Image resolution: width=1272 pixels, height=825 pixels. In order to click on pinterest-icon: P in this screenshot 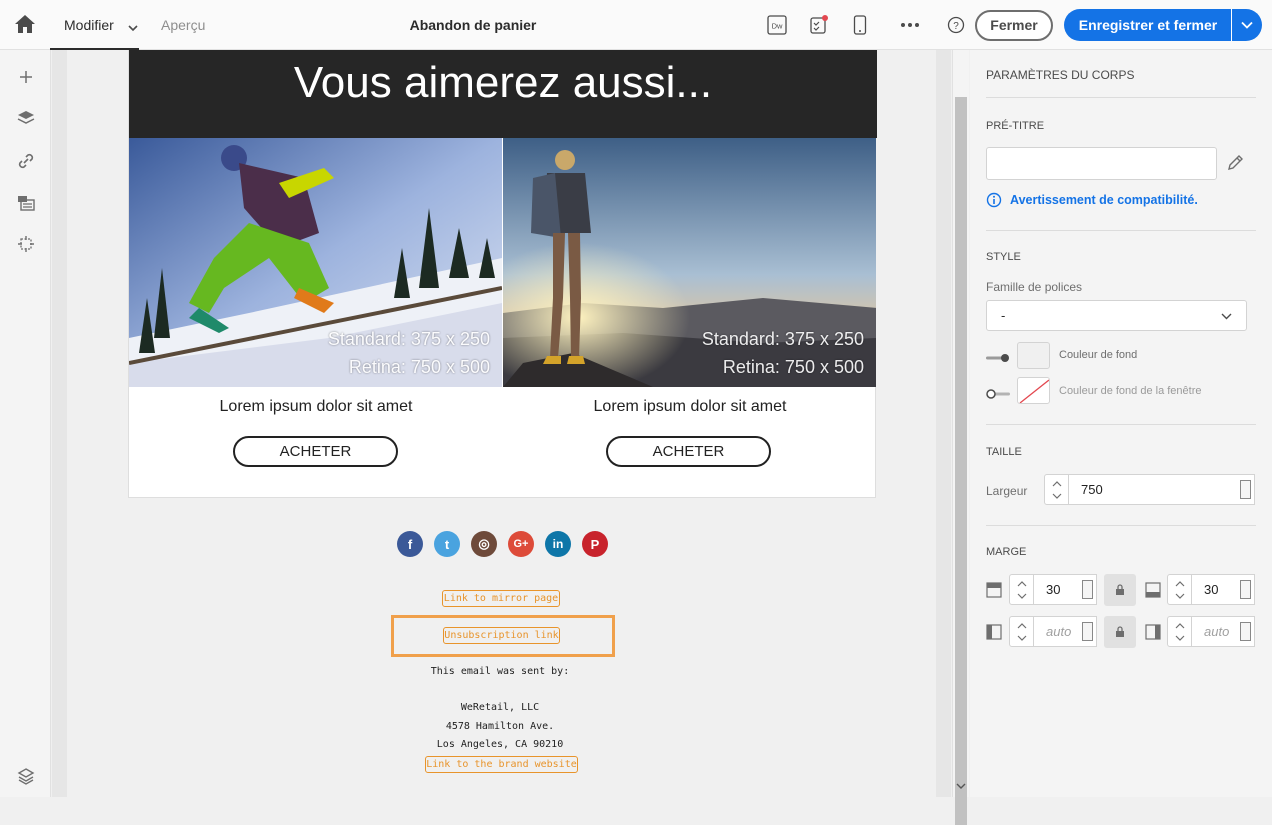, I will do `click(595, 544)`.